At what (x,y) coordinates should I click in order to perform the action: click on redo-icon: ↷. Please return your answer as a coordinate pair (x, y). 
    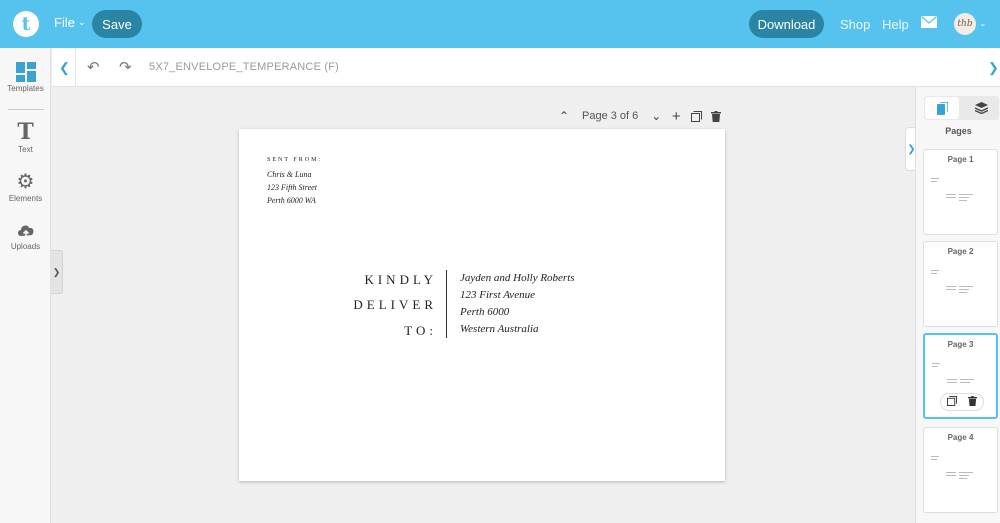
    Looking at the image, I should click on (125, 67).